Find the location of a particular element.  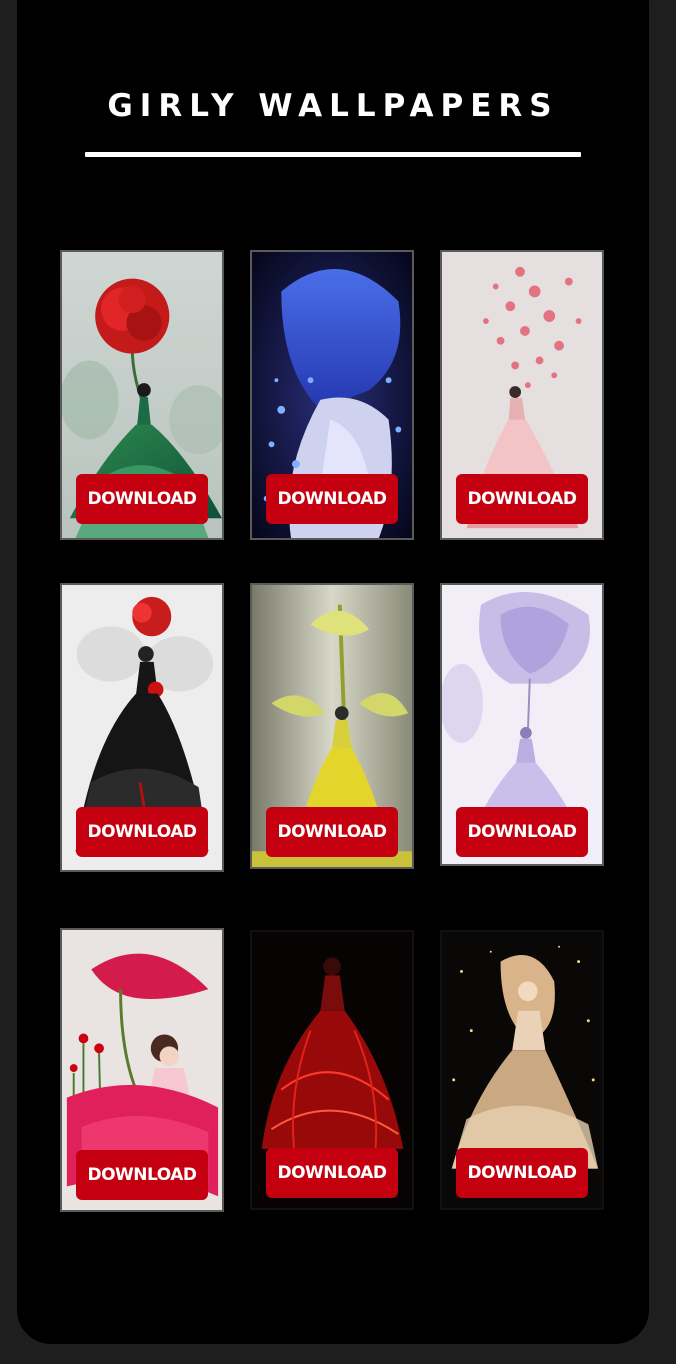

page-title: GIRLY WALLPAPERS is located at coordinates (333, 106).